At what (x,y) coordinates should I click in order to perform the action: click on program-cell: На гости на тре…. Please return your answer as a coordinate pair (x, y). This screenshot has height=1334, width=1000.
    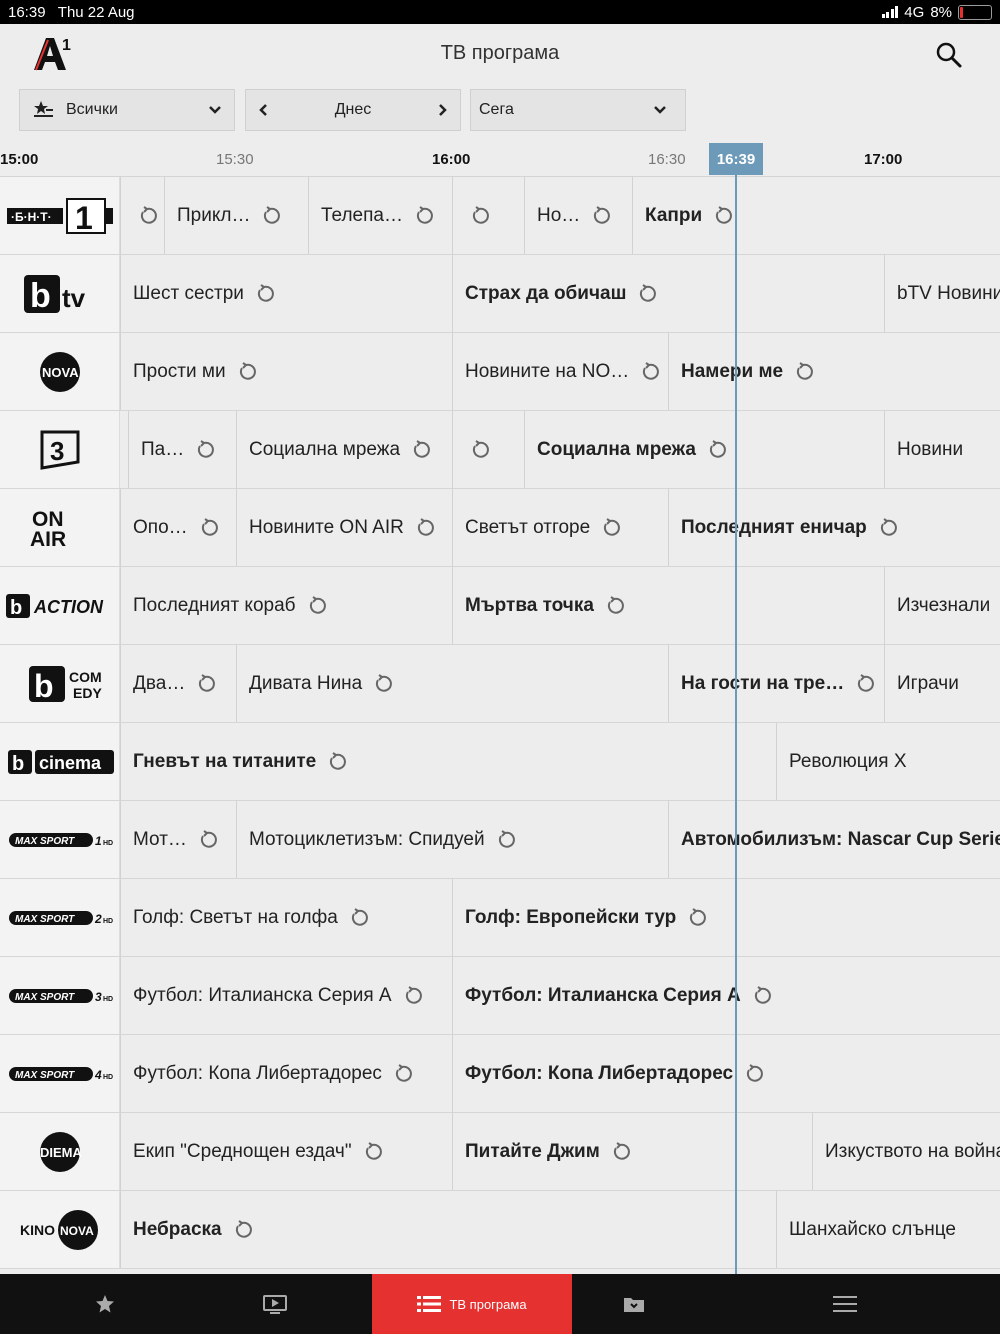
    Looking at the image, I should click on (776, 683).